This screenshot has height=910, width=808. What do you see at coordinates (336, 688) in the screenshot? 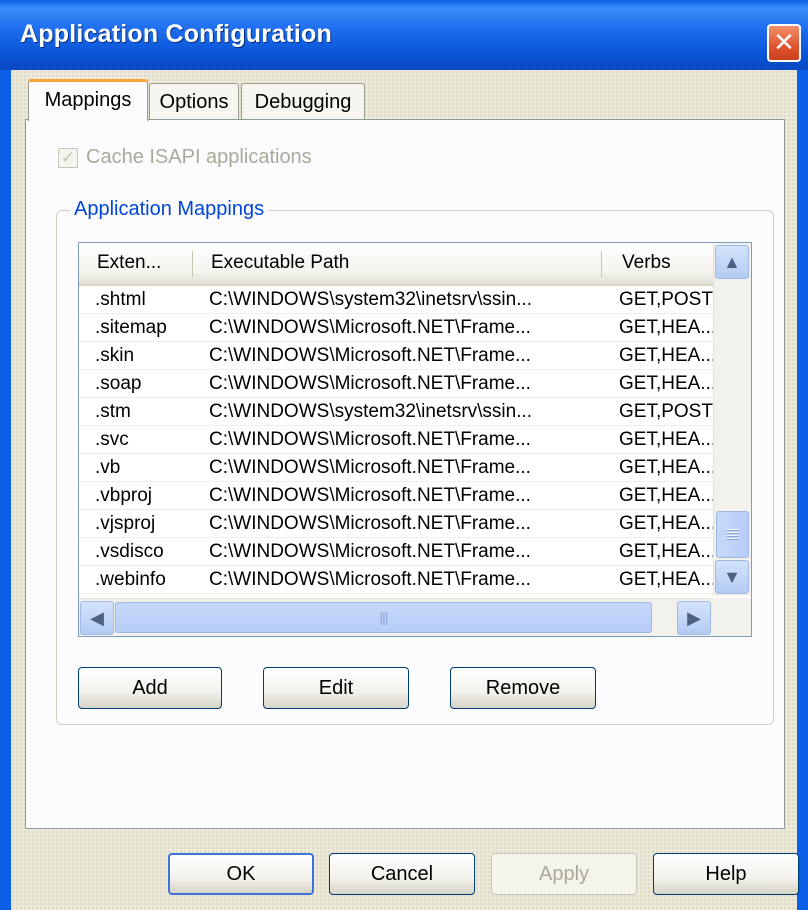
I see `edit-button: Edit` at bounding box center [336, 688].